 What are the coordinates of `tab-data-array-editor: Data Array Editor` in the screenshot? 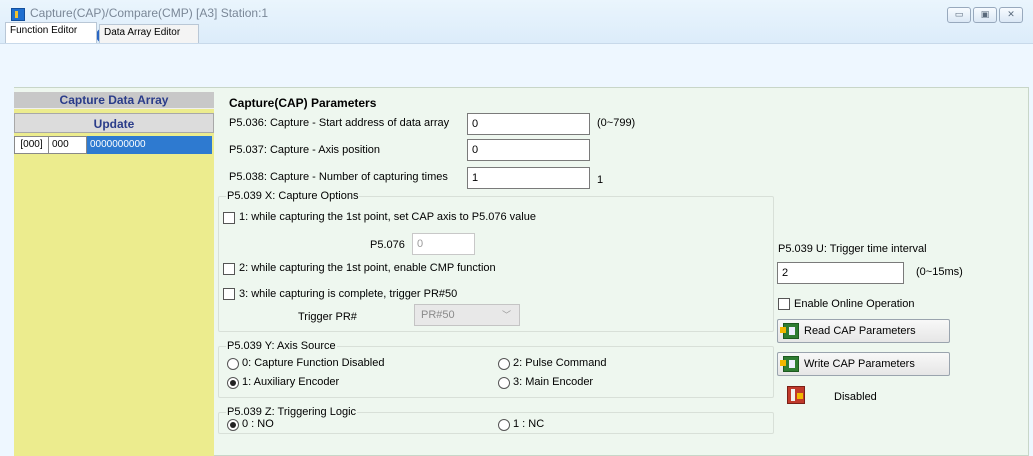 It's located at (149, 33).